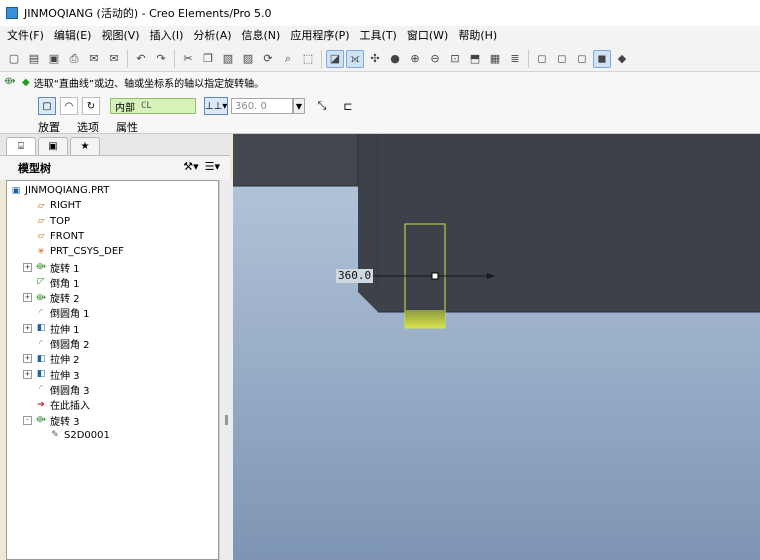  What do you see at coordinates (52, 205) in the screenshot?
I see `tree-item: ▱ RIGHT` at bounding box center [52, 205].